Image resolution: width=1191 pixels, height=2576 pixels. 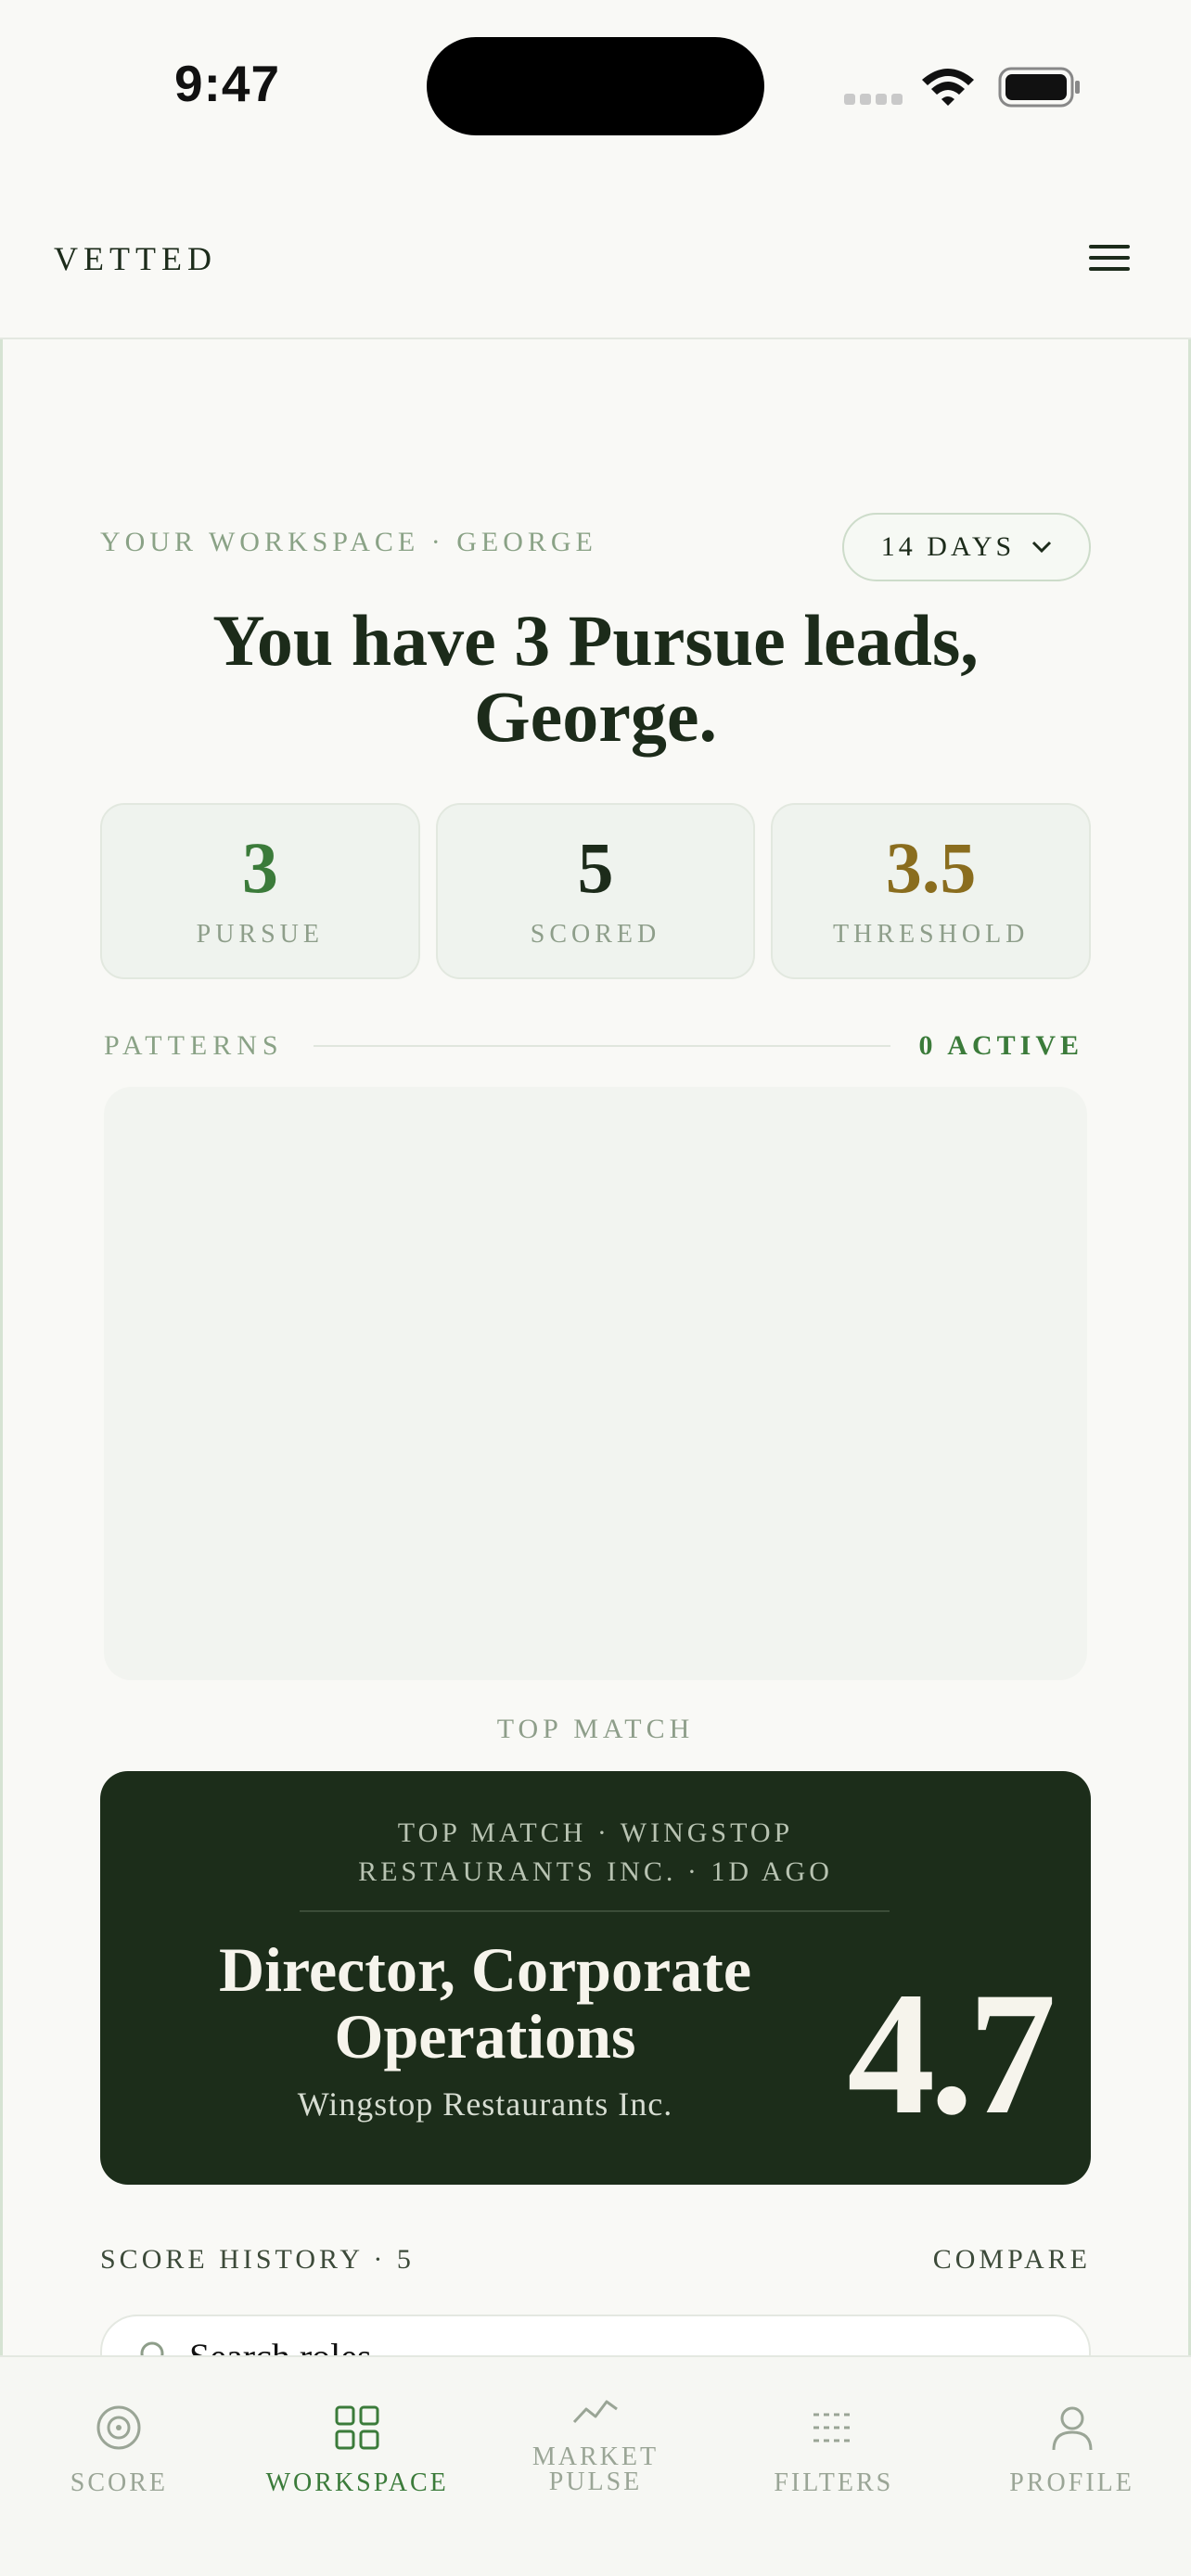 What do you see at coordinates (875, 101) in the screenshot?
I see `cellular-signal-icon` at bounding box center [875, 101].